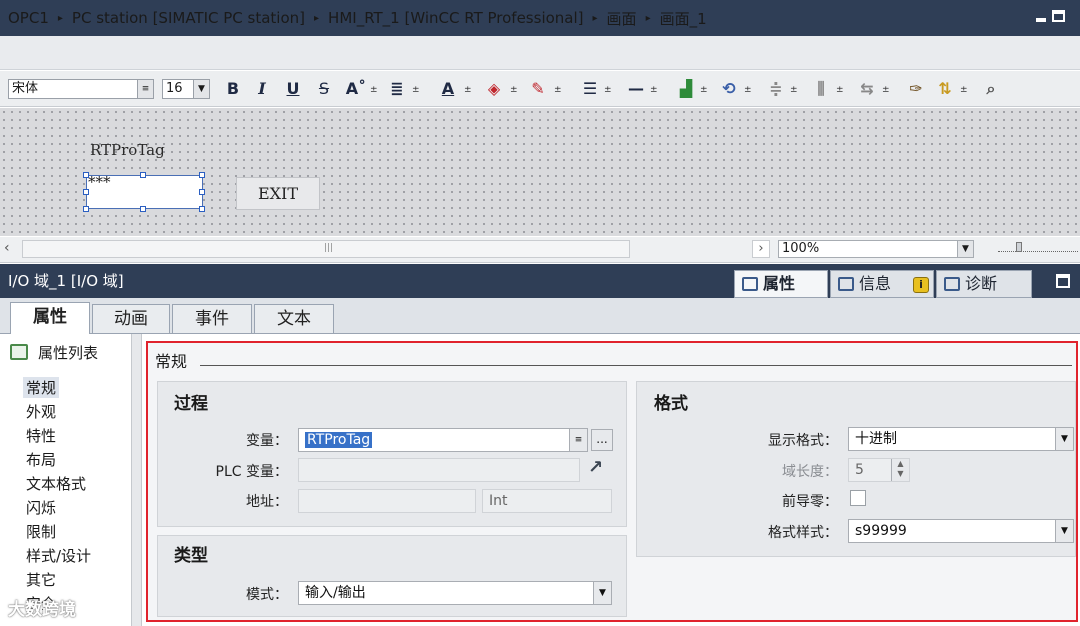 The width and height of the screenshot is (1080, 626). Describe the element at coordinates (58, 555) in the screenshot. I see `nav-item-styles: 样式/设计` at that location.